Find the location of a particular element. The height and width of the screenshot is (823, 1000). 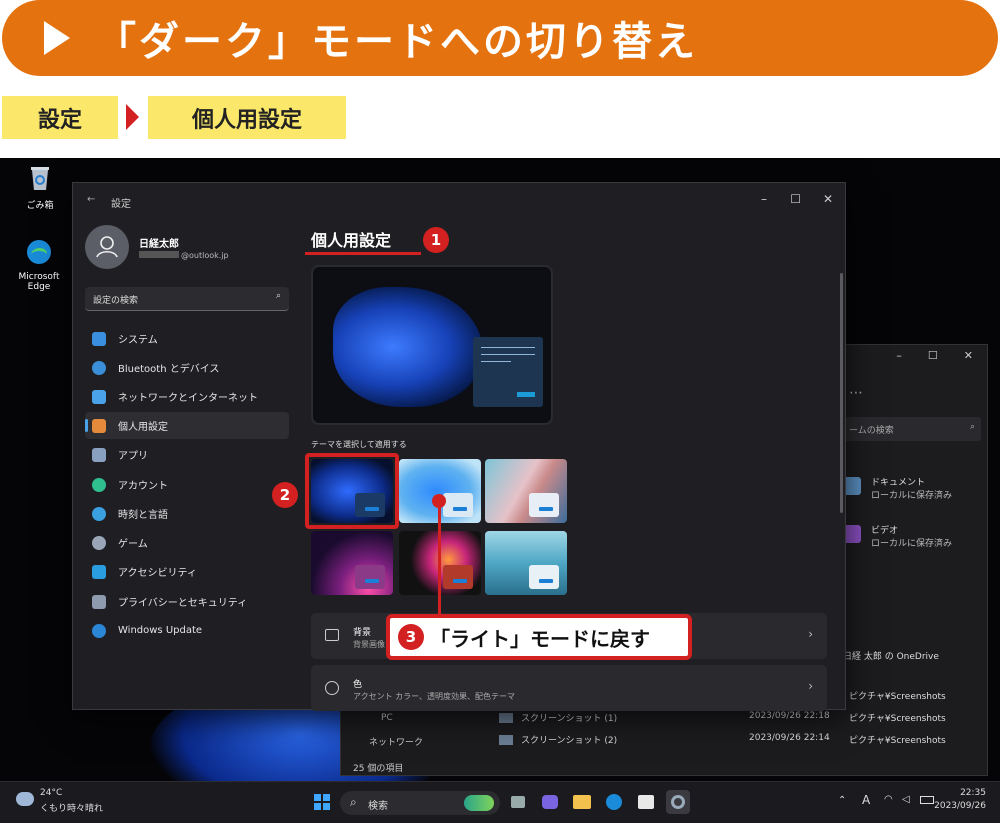

sidebar-item-network: ネットワークとインターネット is located at coordinates (187, 396).